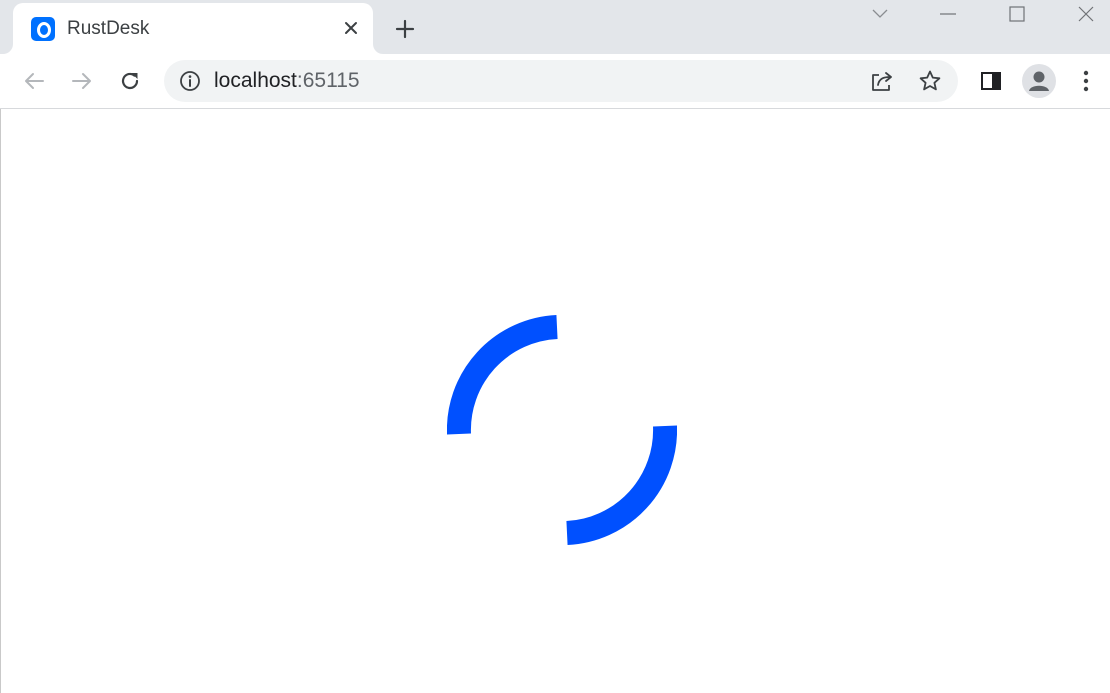 This screenshot has height=693, width=1110. Describe the element at coordinates (43, 29) in the screenshot. I see `rustdesk-logo-icon` at that location.